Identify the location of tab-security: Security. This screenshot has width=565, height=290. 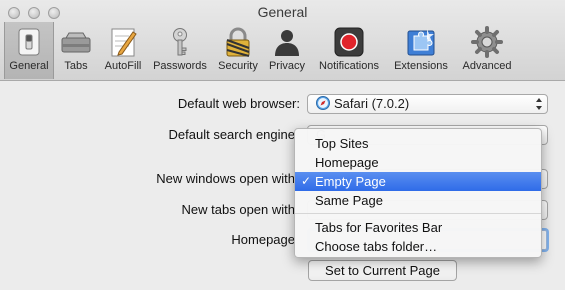
(238, 51).